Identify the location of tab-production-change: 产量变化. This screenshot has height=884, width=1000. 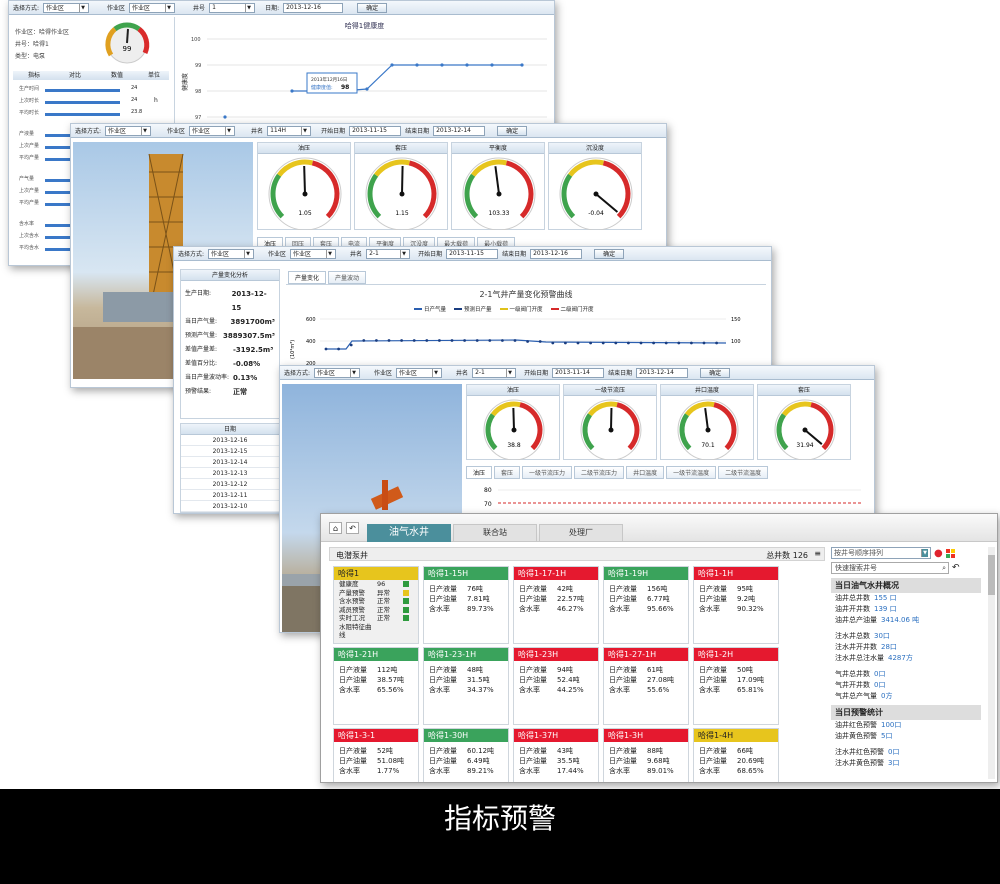
(307, 277).